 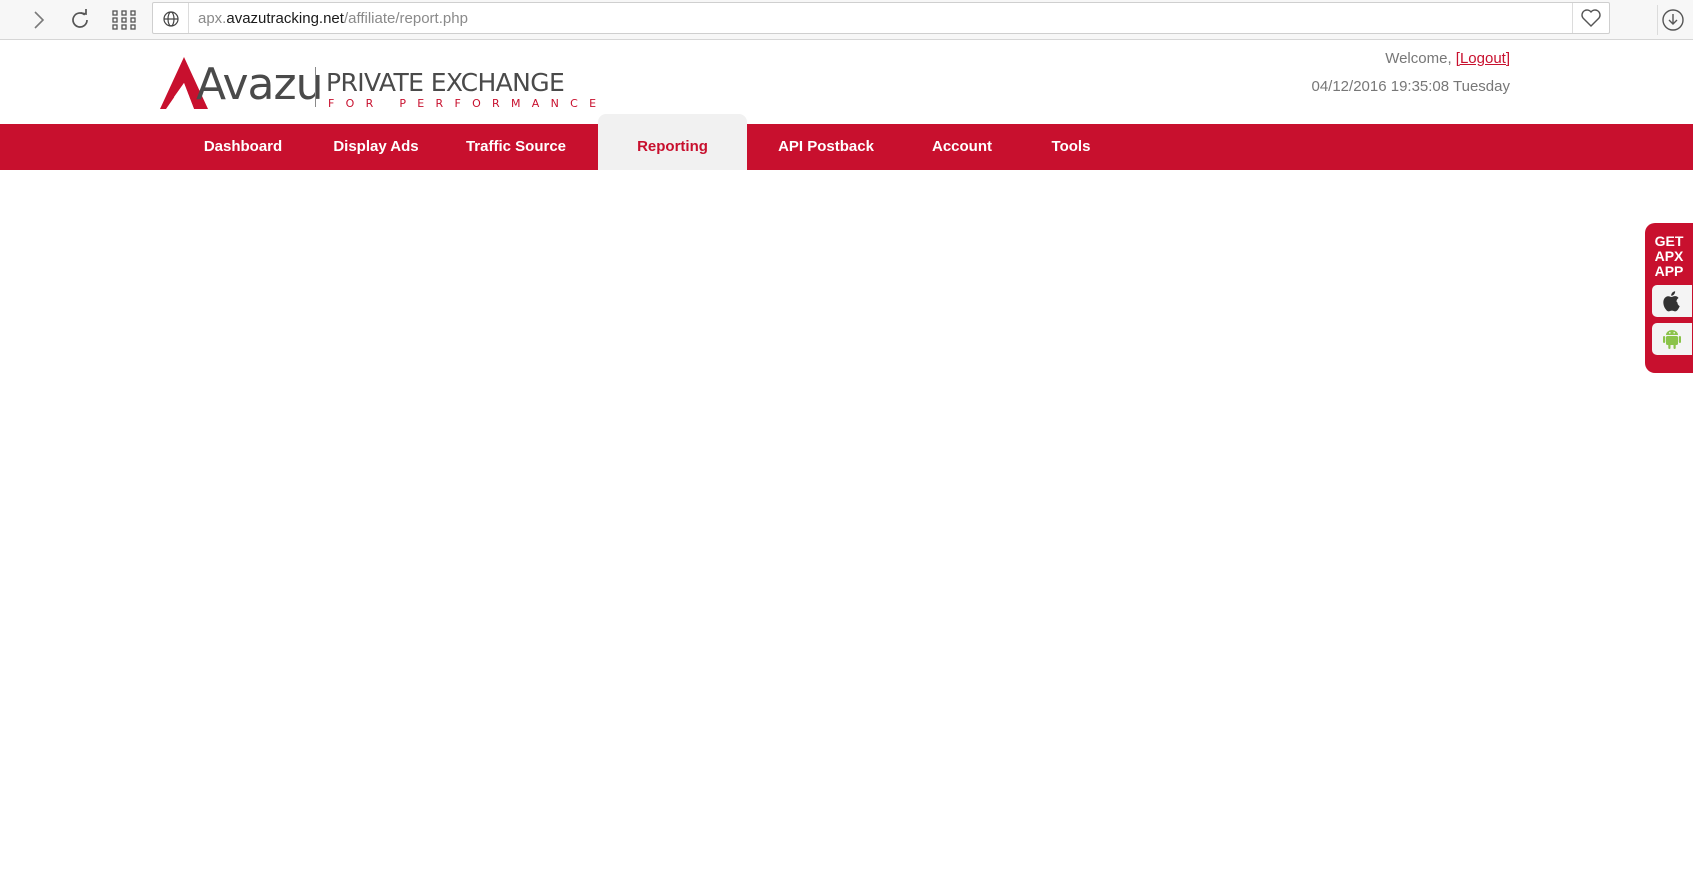 What do you see at coordinates (285, 18) in the screenshot?
I see `url-domain: avazutracking.net` at bounding box center [285, 18].